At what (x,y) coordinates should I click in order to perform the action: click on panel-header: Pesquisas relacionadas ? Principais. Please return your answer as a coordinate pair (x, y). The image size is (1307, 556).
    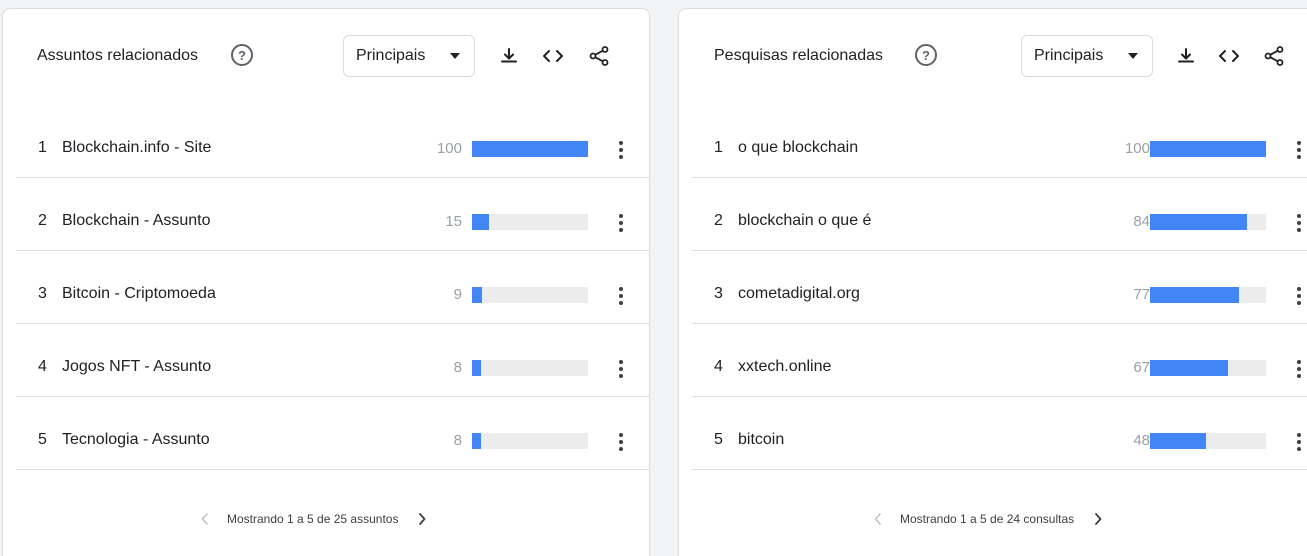
    Looking at the image, I should click on (993, 56).